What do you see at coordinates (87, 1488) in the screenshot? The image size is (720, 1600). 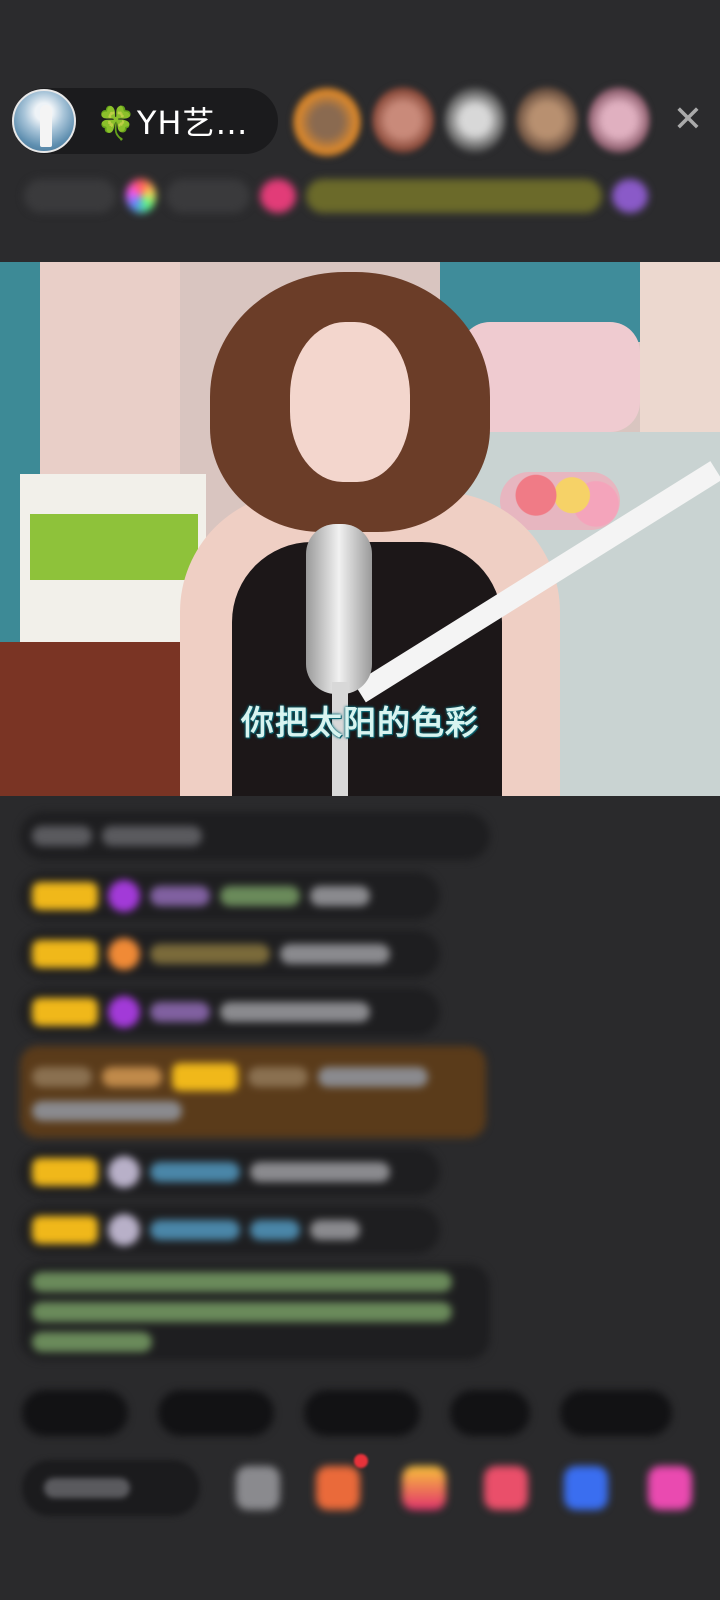 I see `chat-input-placeholder` at bounding box center [87, 1488].